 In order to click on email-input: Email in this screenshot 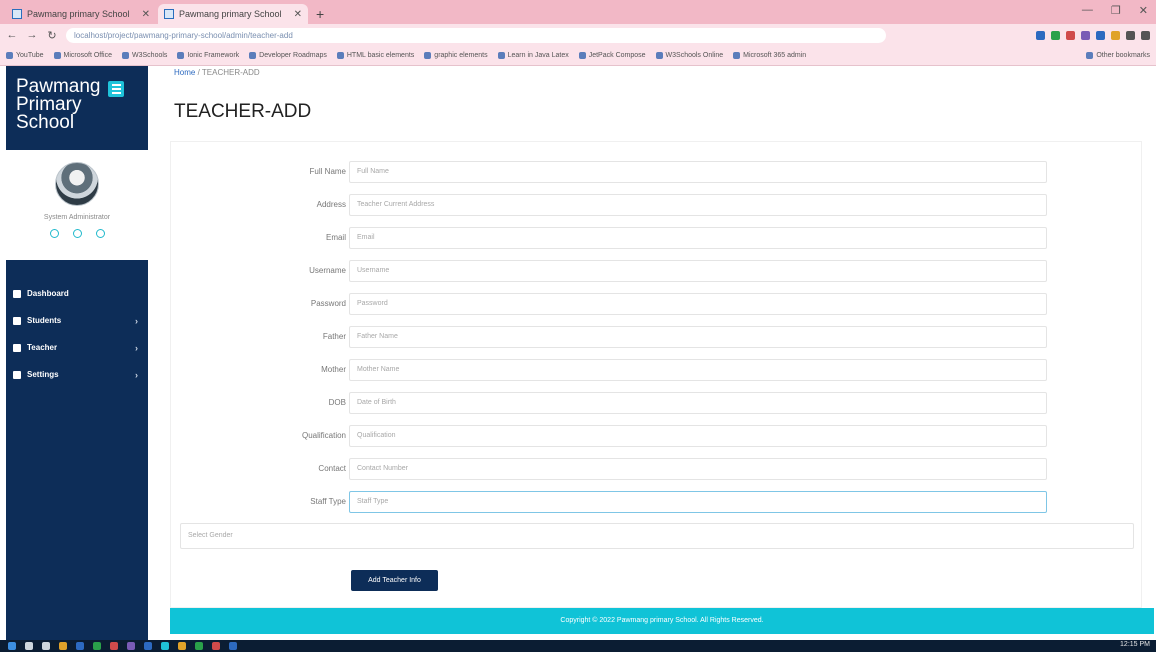, I will do `click(698, 238)`.